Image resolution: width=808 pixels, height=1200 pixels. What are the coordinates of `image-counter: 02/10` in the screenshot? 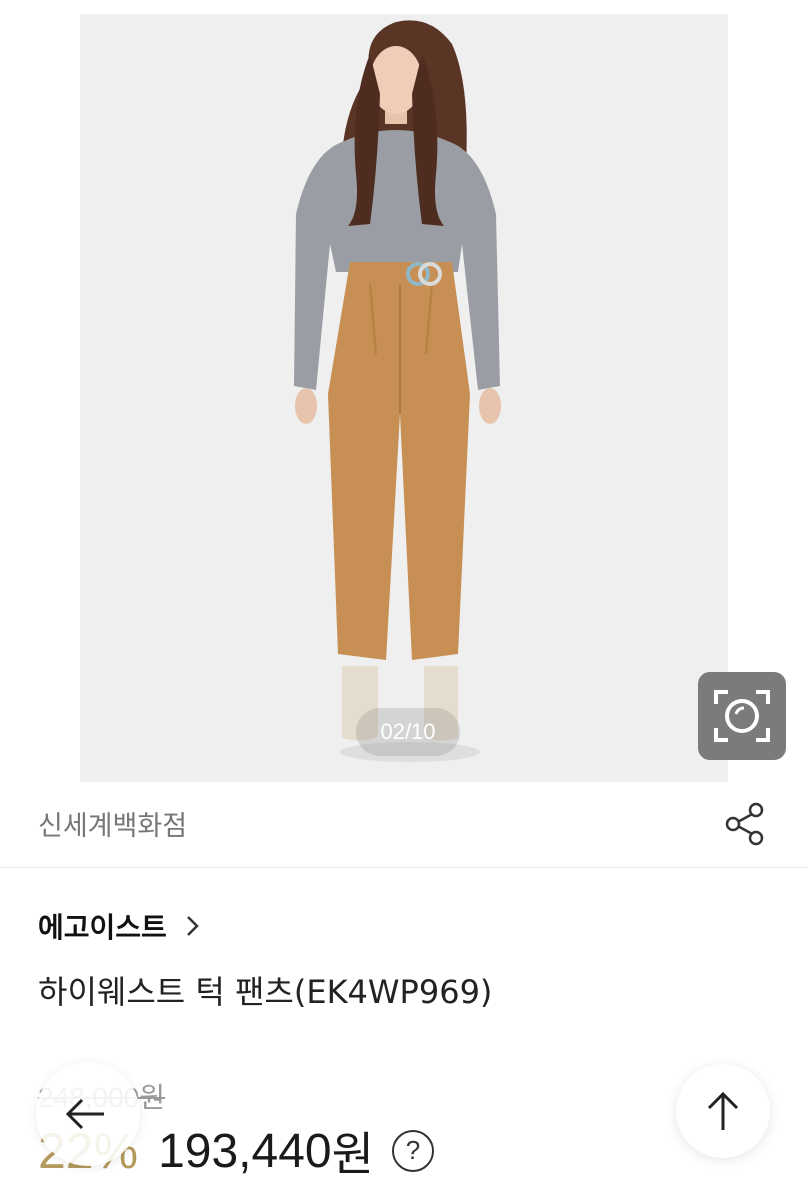 It's located at (408, 732).